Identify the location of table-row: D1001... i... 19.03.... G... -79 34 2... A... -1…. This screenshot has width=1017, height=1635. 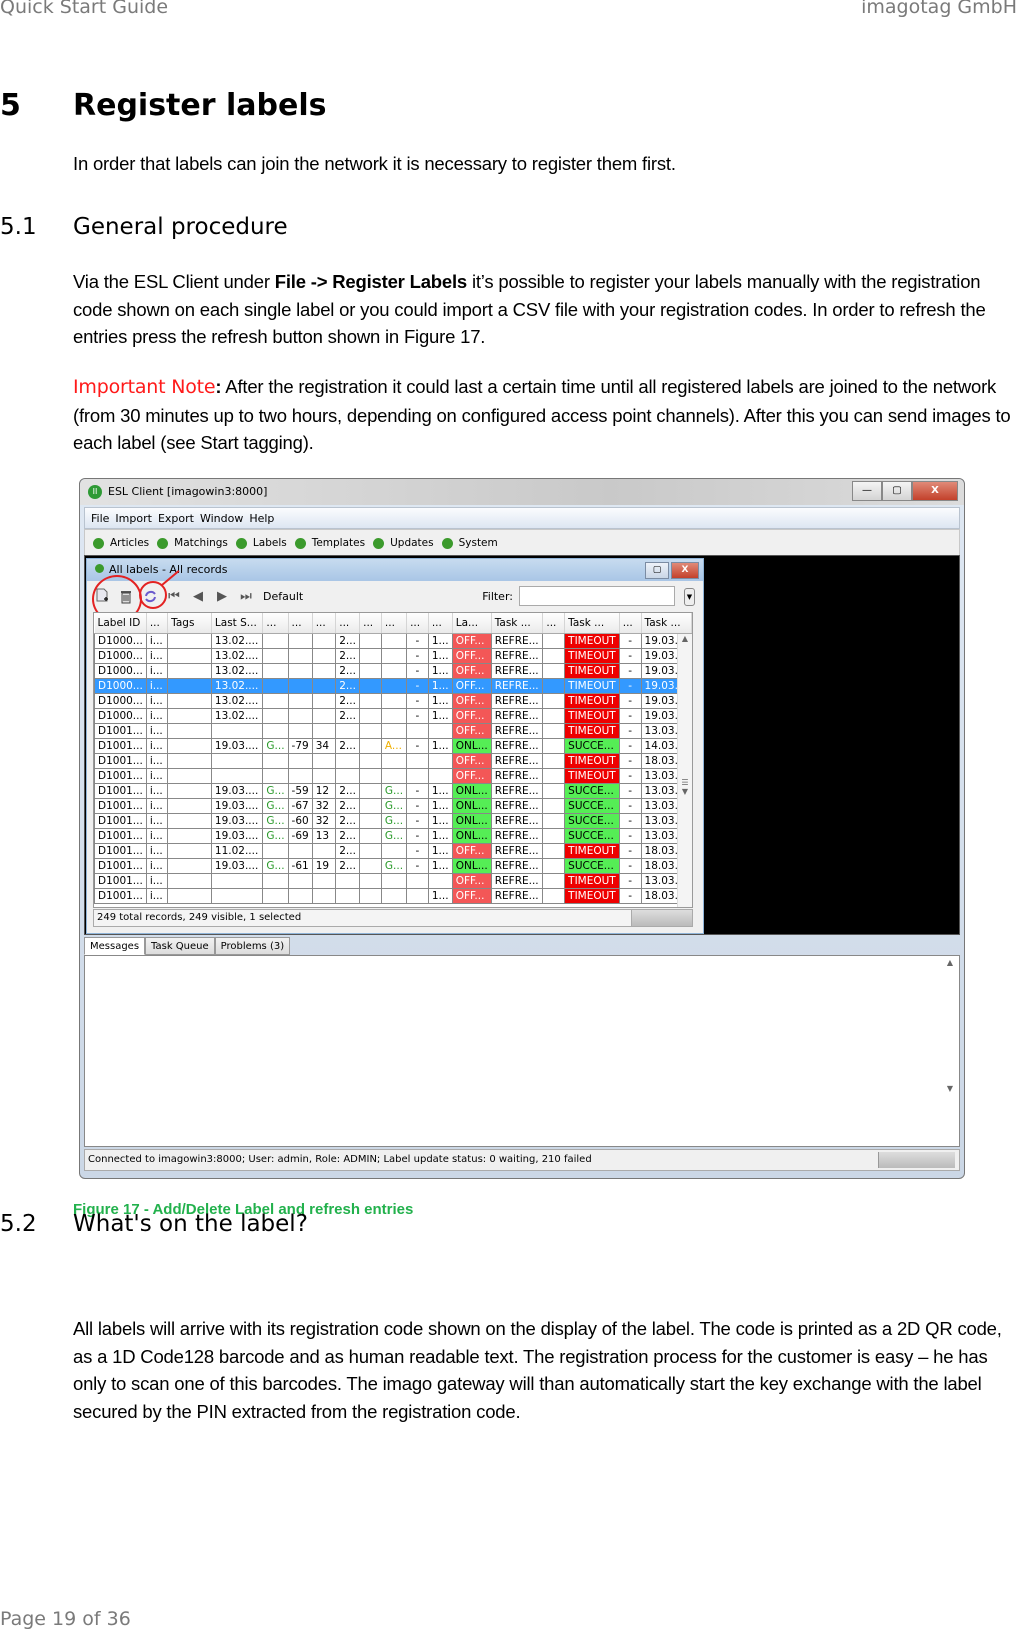
(393, 746).